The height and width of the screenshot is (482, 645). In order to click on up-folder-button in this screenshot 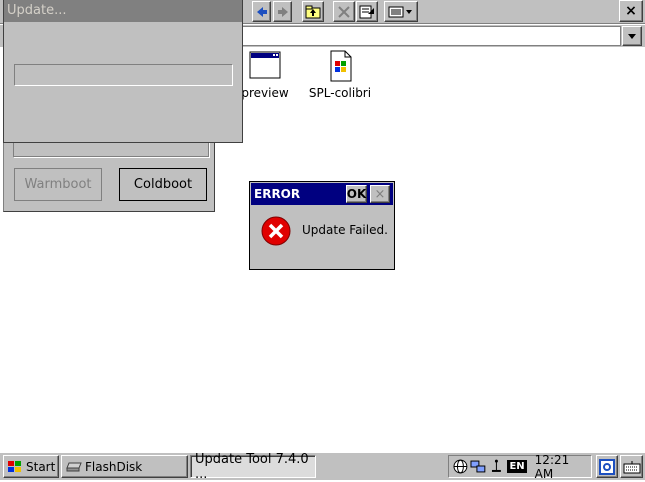, I will do `click(313, 11)`.